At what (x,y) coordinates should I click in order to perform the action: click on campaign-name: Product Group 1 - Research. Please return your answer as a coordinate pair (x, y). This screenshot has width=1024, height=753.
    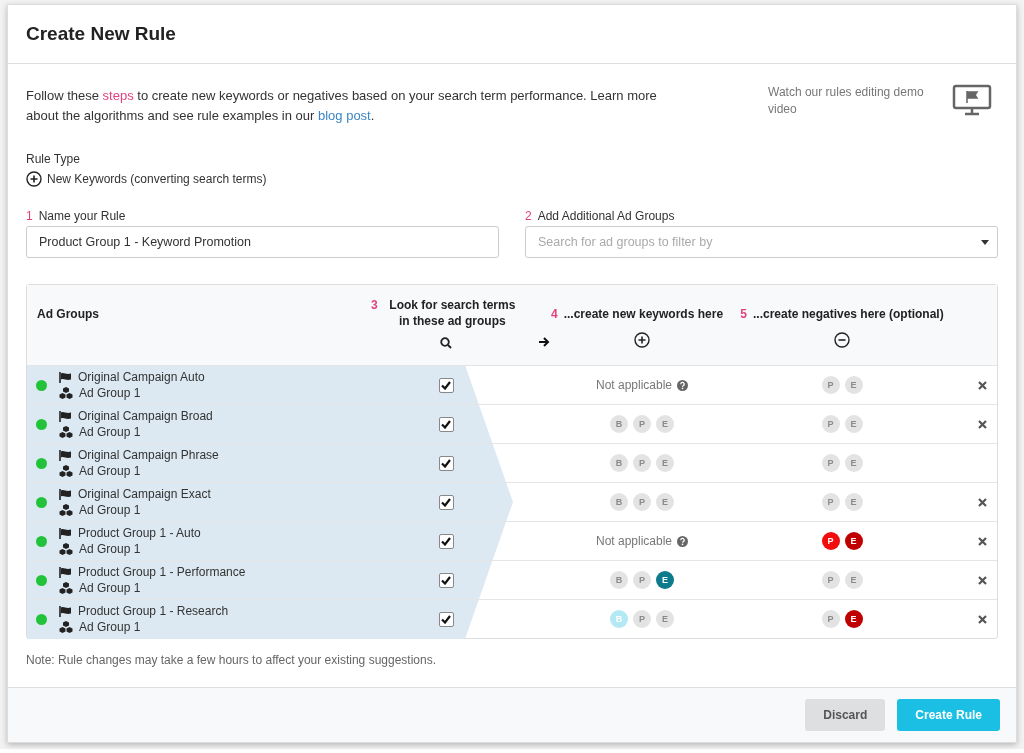
    Looking at the image, I should click on (153, 611).